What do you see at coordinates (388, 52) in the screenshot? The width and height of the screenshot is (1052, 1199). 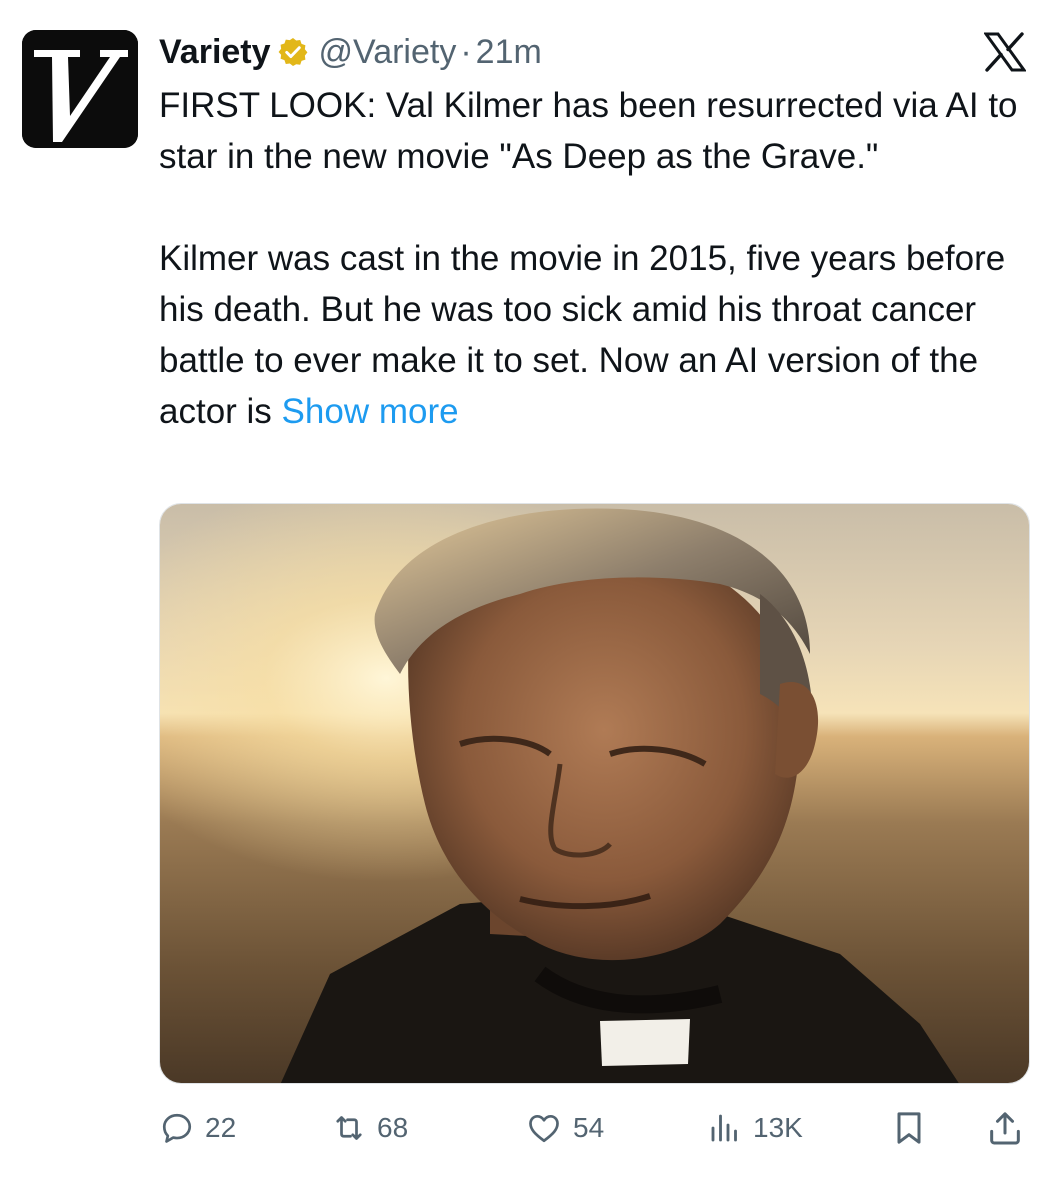 I see `account-handle: @Variety` at bounding box center [388, 52].